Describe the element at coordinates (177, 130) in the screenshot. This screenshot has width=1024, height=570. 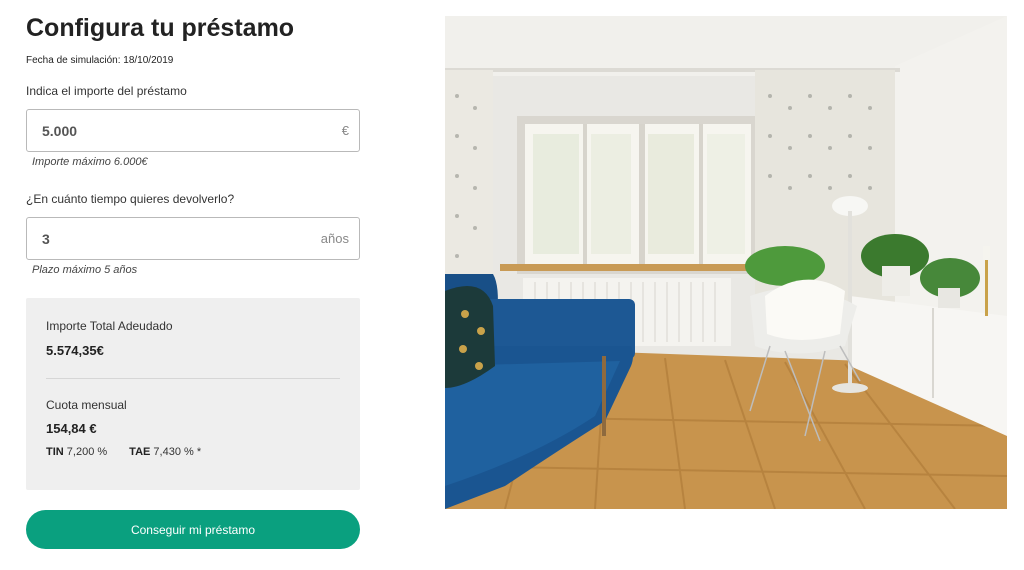
I see `amount-input` at that location.